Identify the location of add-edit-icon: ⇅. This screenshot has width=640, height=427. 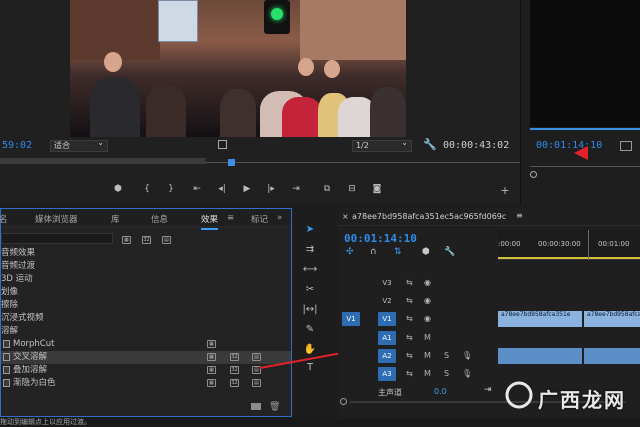
(398, 252).